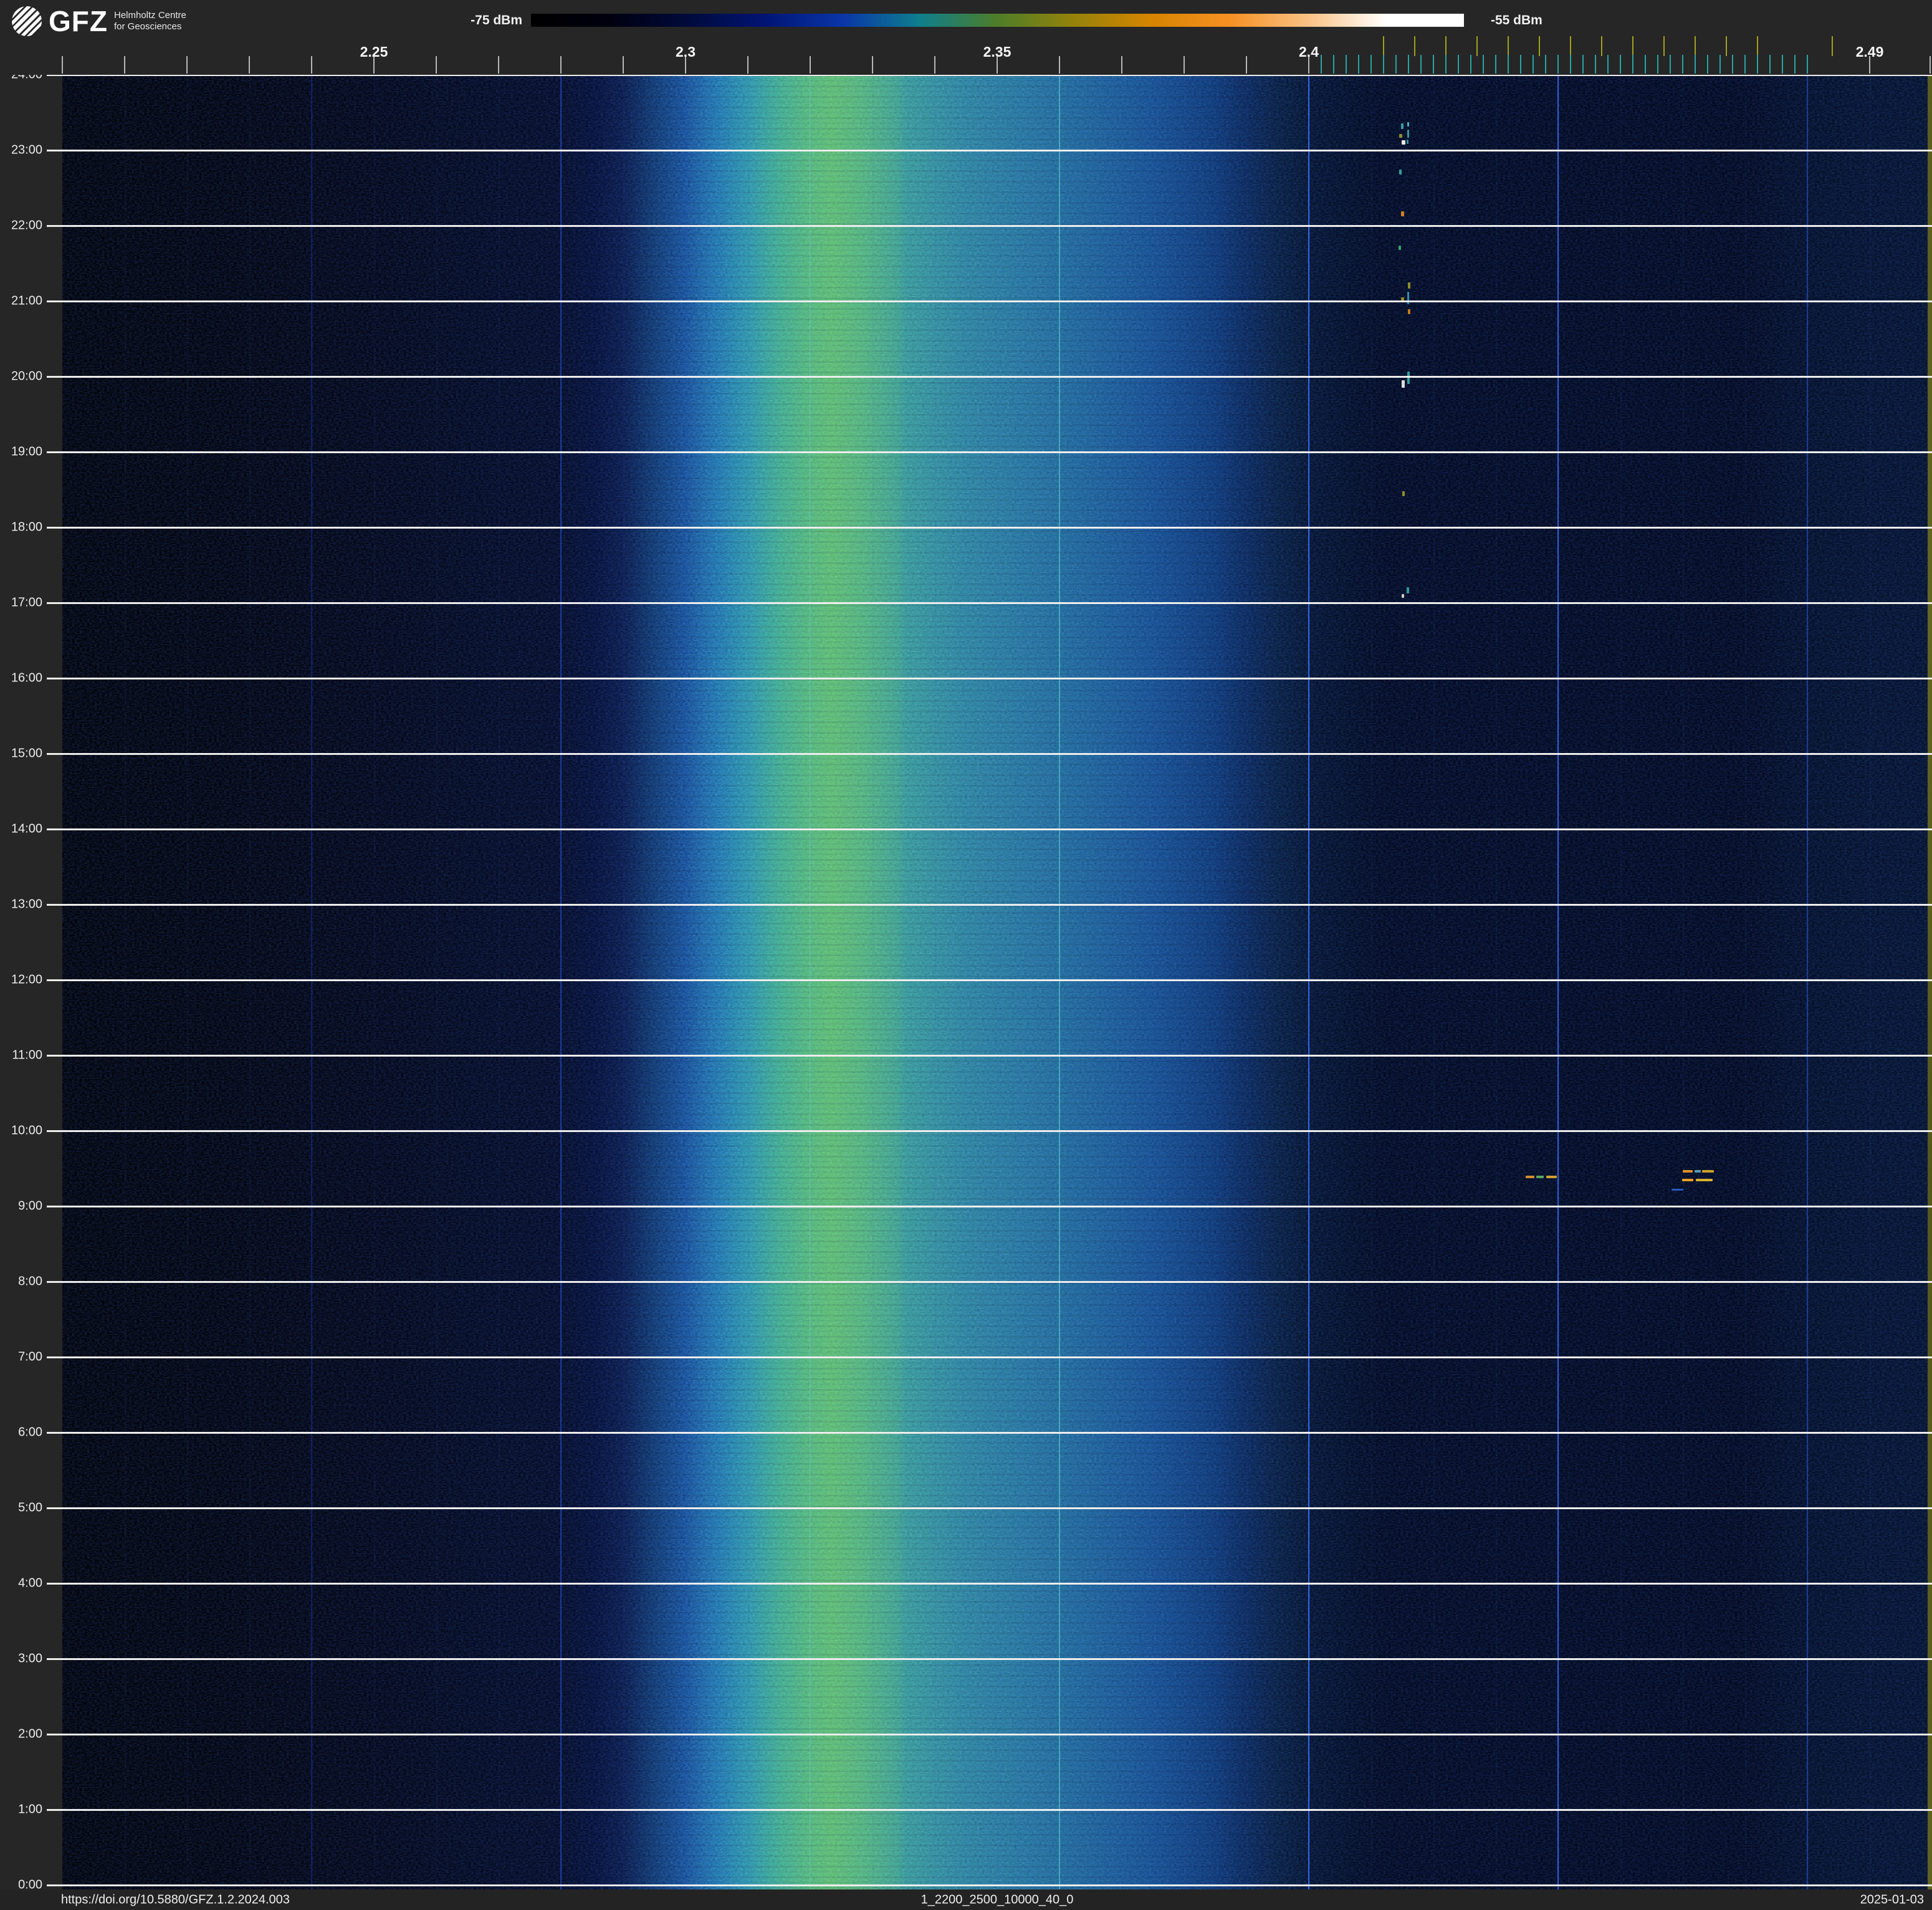 This screenshot has width=1932, height=1910. Describe the element at coordinates (30, 1809) in the screenshot. I see `time-tick-label: 1:00` at that location.